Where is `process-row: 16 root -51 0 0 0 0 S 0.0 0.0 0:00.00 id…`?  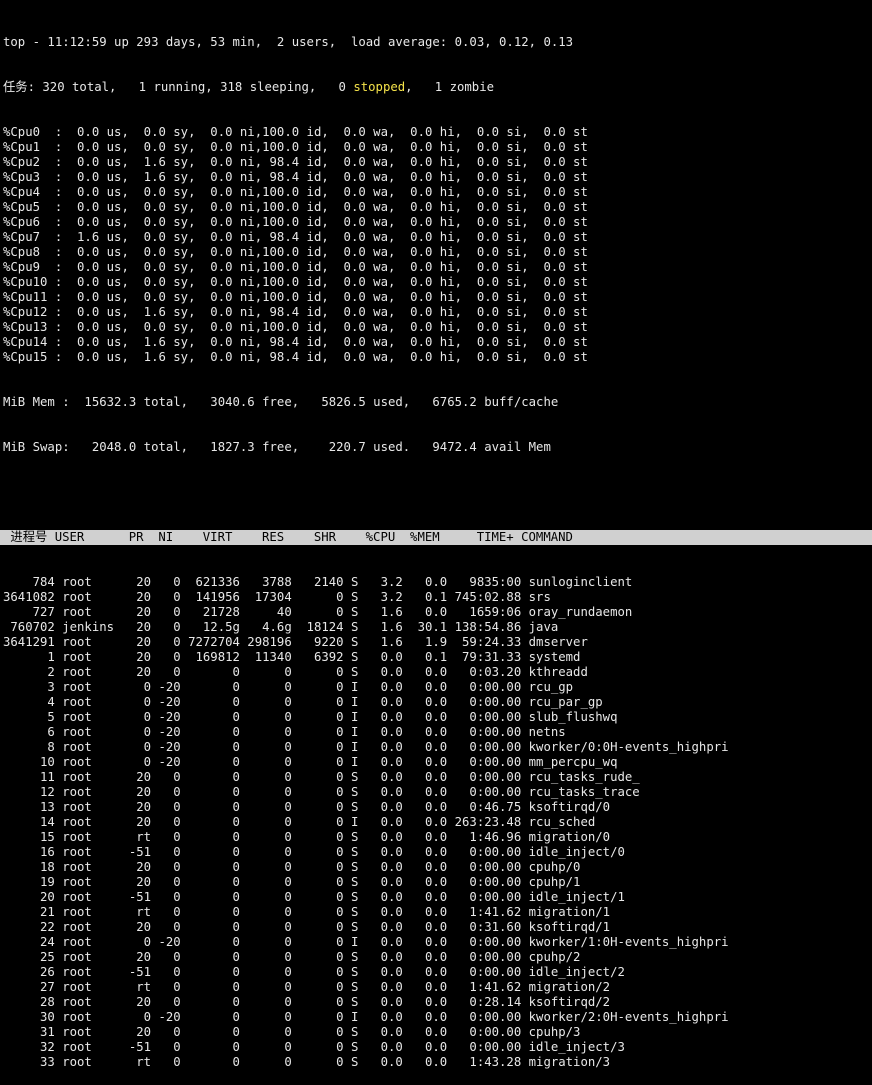
process-row: 16 root -51 0 0 0 0 S 0.0 0.0 0:00.00 id… is located at coordinates (437, 852).